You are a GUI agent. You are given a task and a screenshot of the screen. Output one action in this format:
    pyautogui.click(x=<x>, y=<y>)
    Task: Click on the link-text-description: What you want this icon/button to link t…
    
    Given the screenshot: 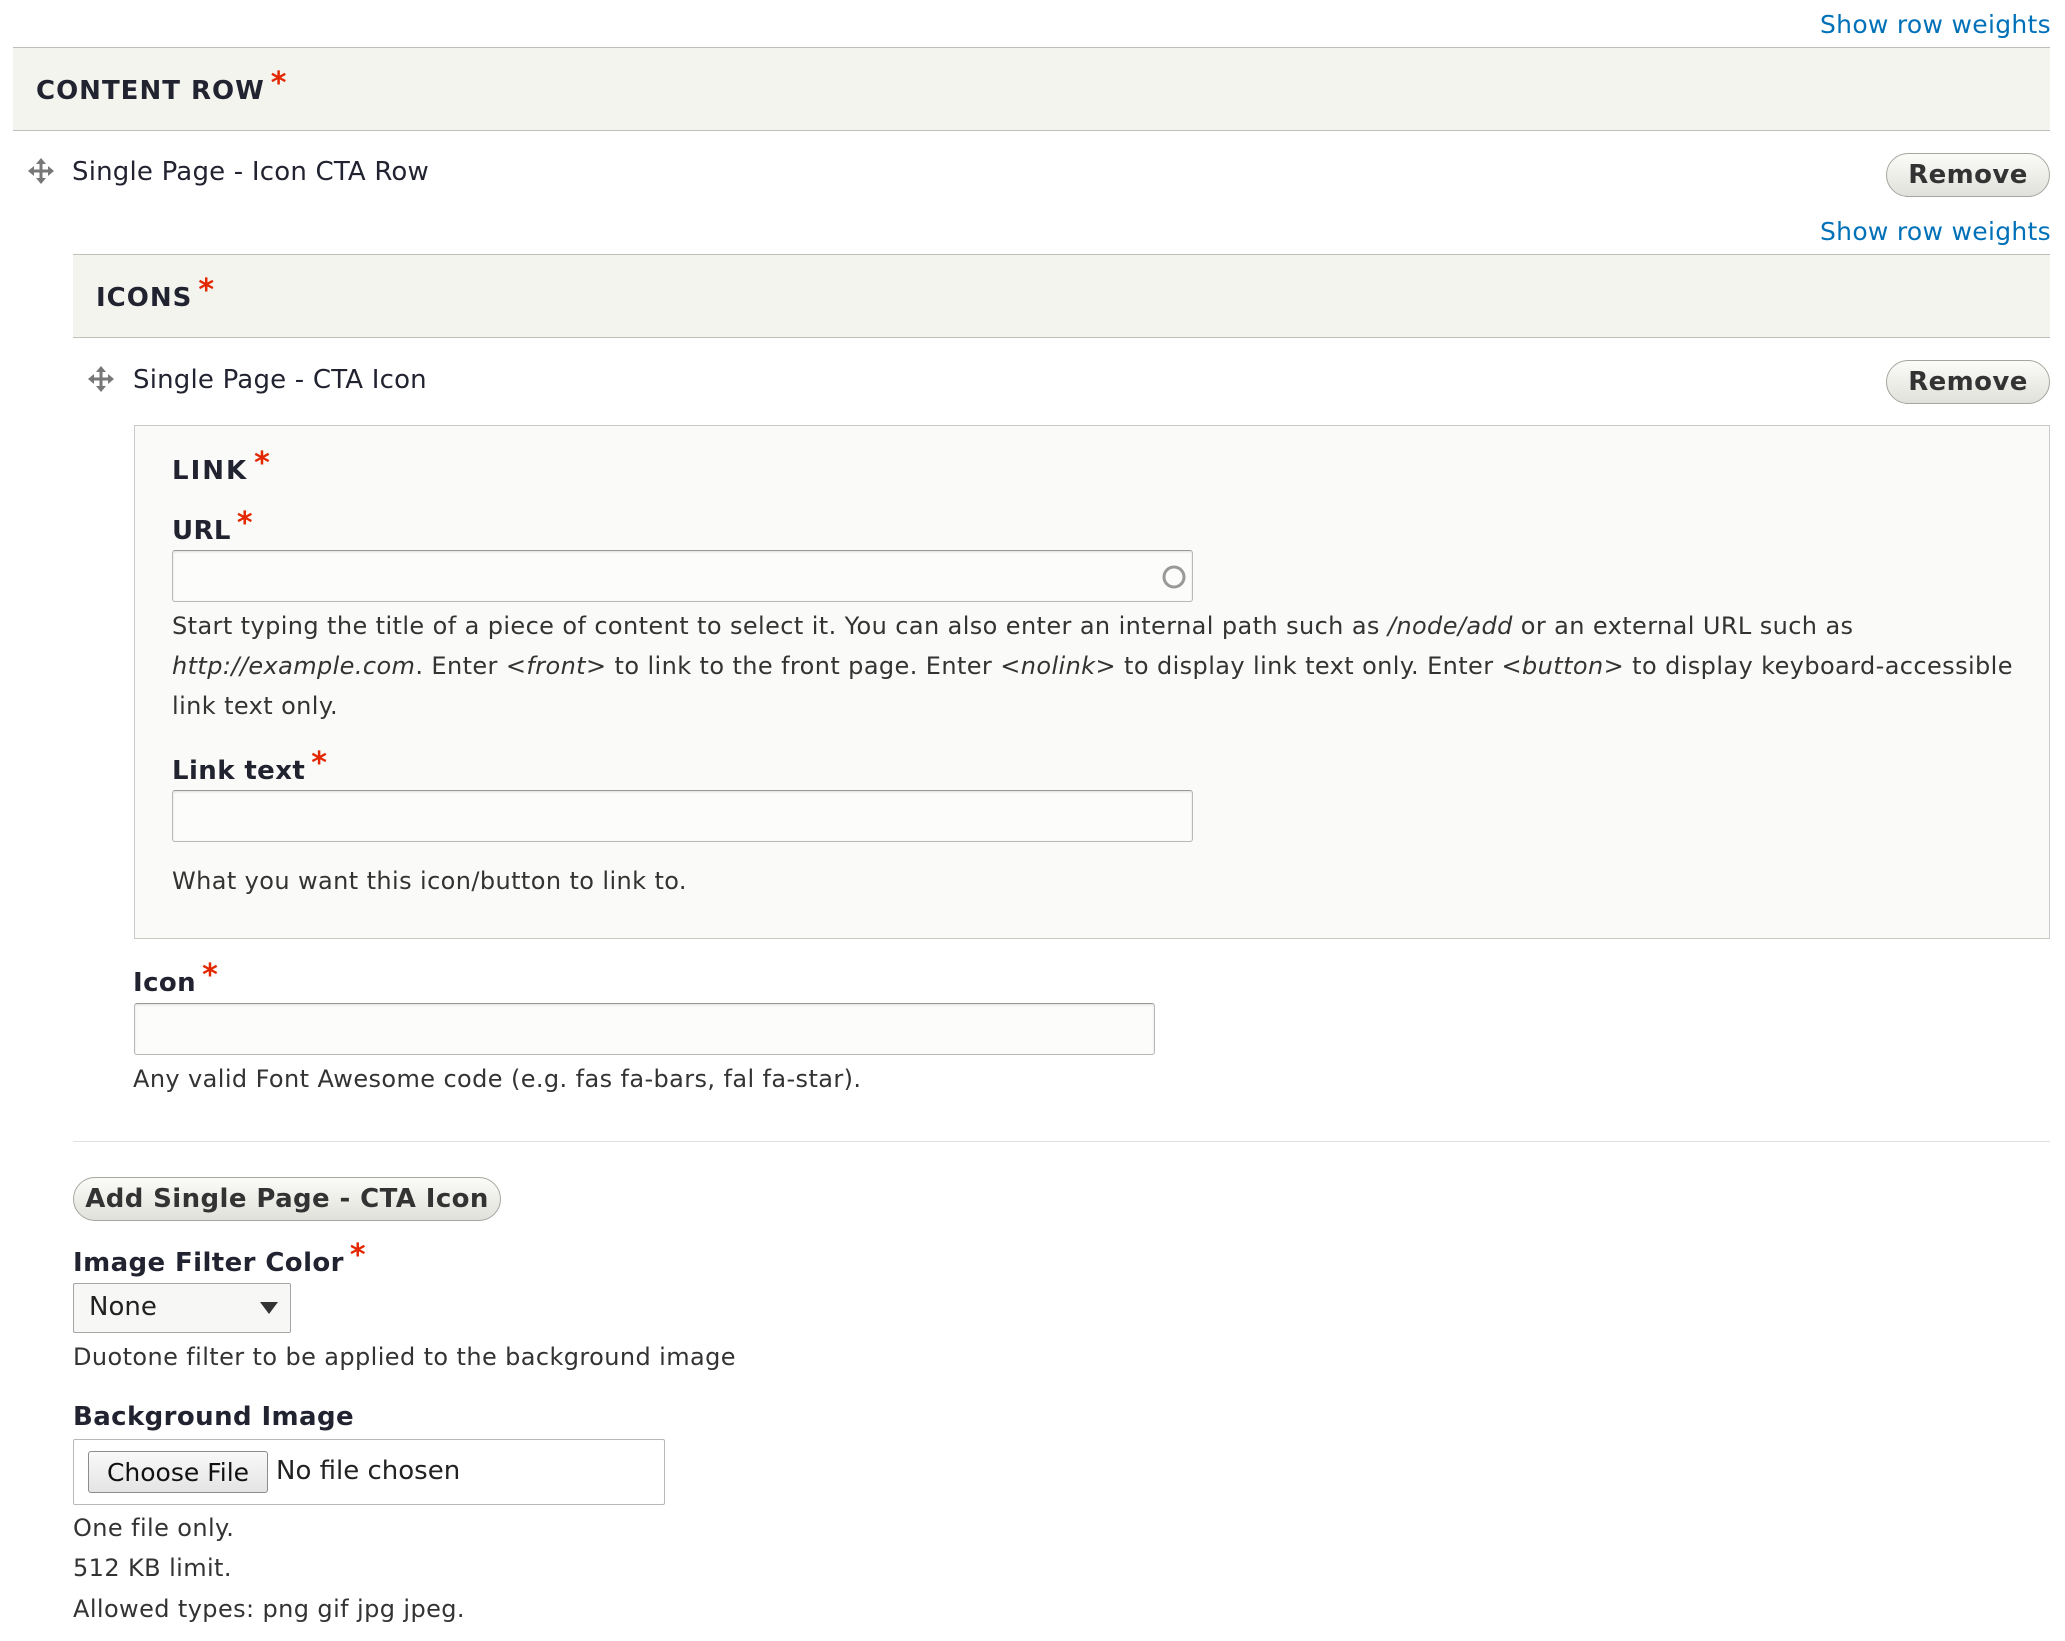 What is the action you would take?
    pyautogui.click(x=429, y=881)
    